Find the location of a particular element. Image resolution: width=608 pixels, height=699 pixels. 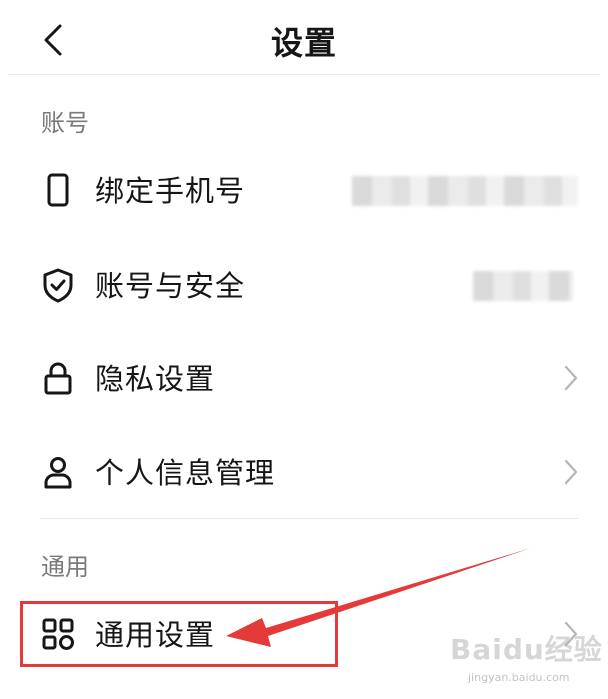

watermark-logo: Baidu经验 is located at coordinates (526, 649).